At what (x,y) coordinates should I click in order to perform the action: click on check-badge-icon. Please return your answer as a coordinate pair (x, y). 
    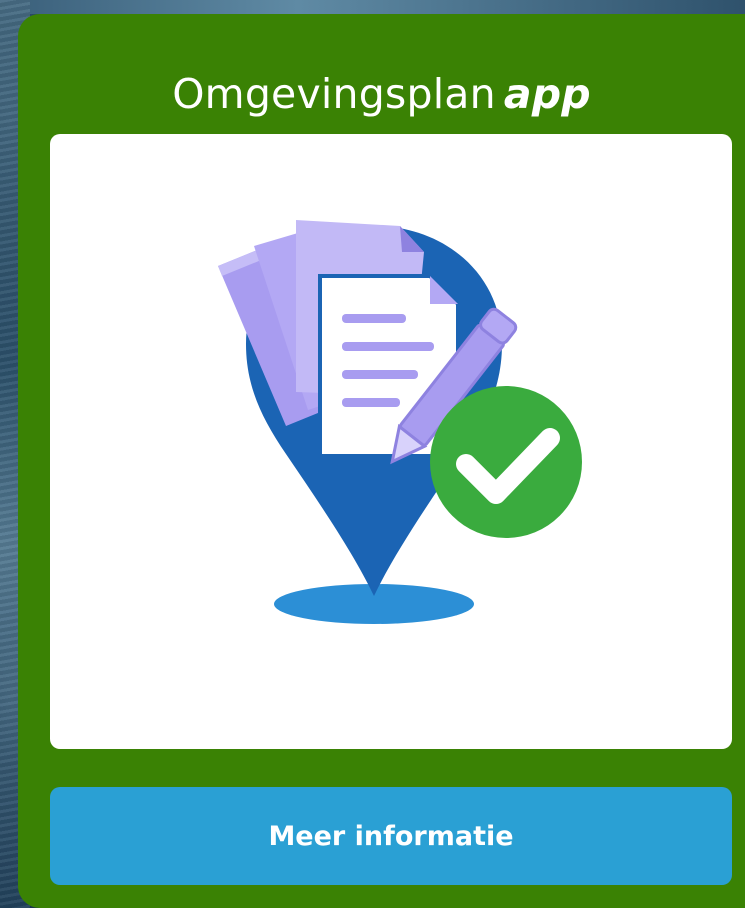
    Looking at the image, I should click on (506, 462).